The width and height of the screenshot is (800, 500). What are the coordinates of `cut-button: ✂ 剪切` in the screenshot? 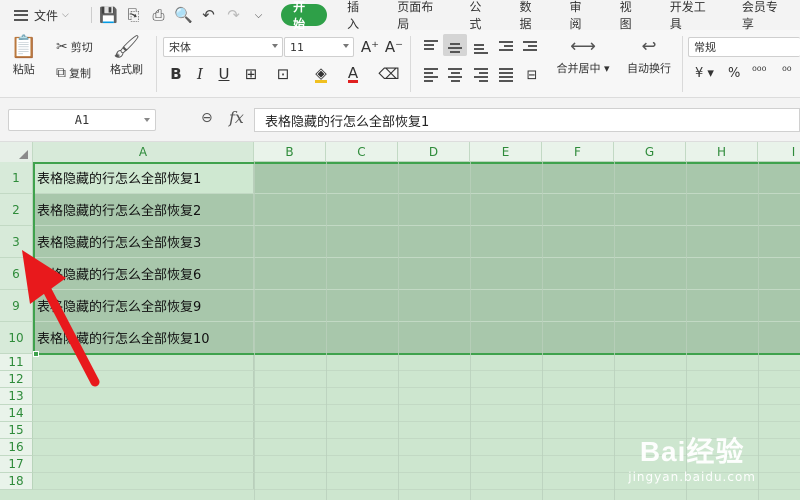 It's located at (74, 47).